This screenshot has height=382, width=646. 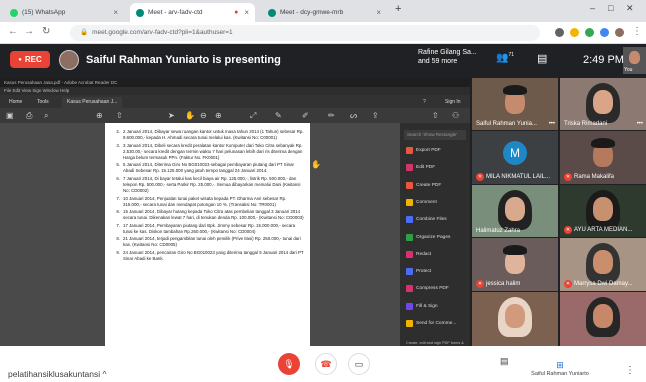 What do you see at coordinates (422, 306) in the screenshot?
I see `tool-item: Fill & Sign` at bounding box center [422, 306].